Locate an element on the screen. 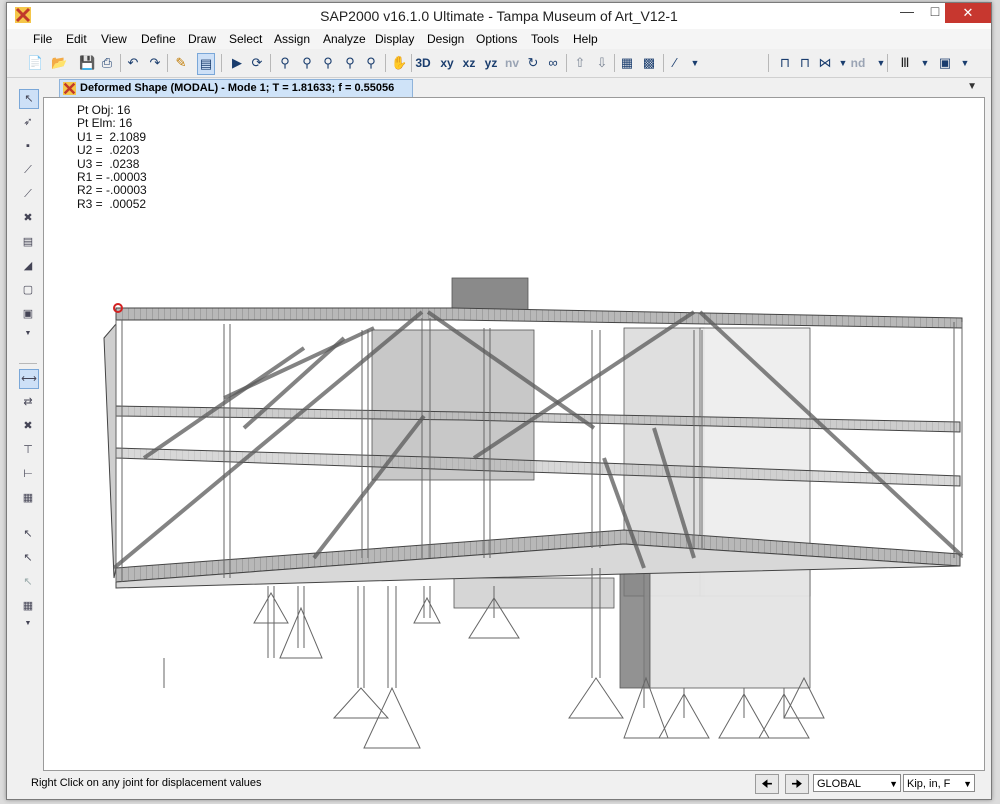  snap-ends-icon: ⇄ is located at coordinates (28, 402).